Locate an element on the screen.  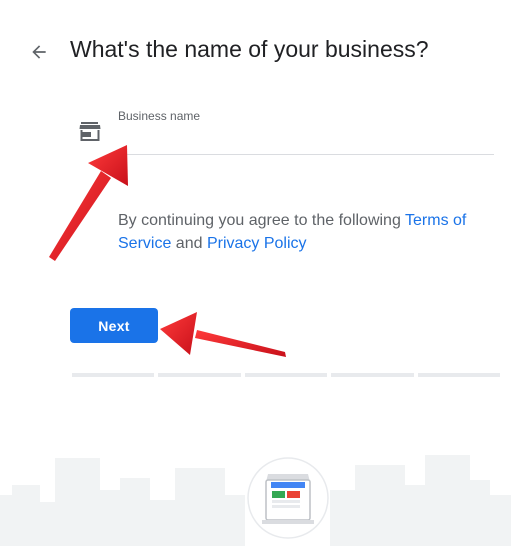
annotation-arrow-to-input is located at coordinates (88, 203).